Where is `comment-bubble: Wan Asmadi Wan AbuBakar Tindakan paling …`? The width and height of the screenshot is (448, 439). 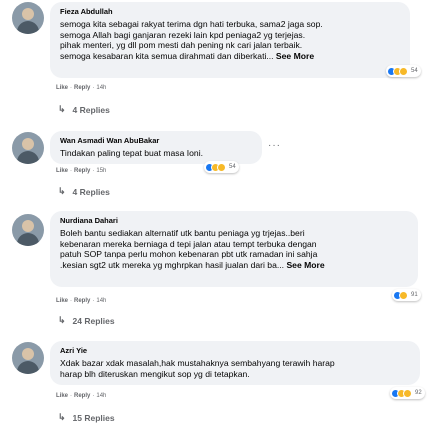
comment-bubble: Wan Asmadi Wan AbuBakar Tindakan paling … is located at coordinates (156, 147).